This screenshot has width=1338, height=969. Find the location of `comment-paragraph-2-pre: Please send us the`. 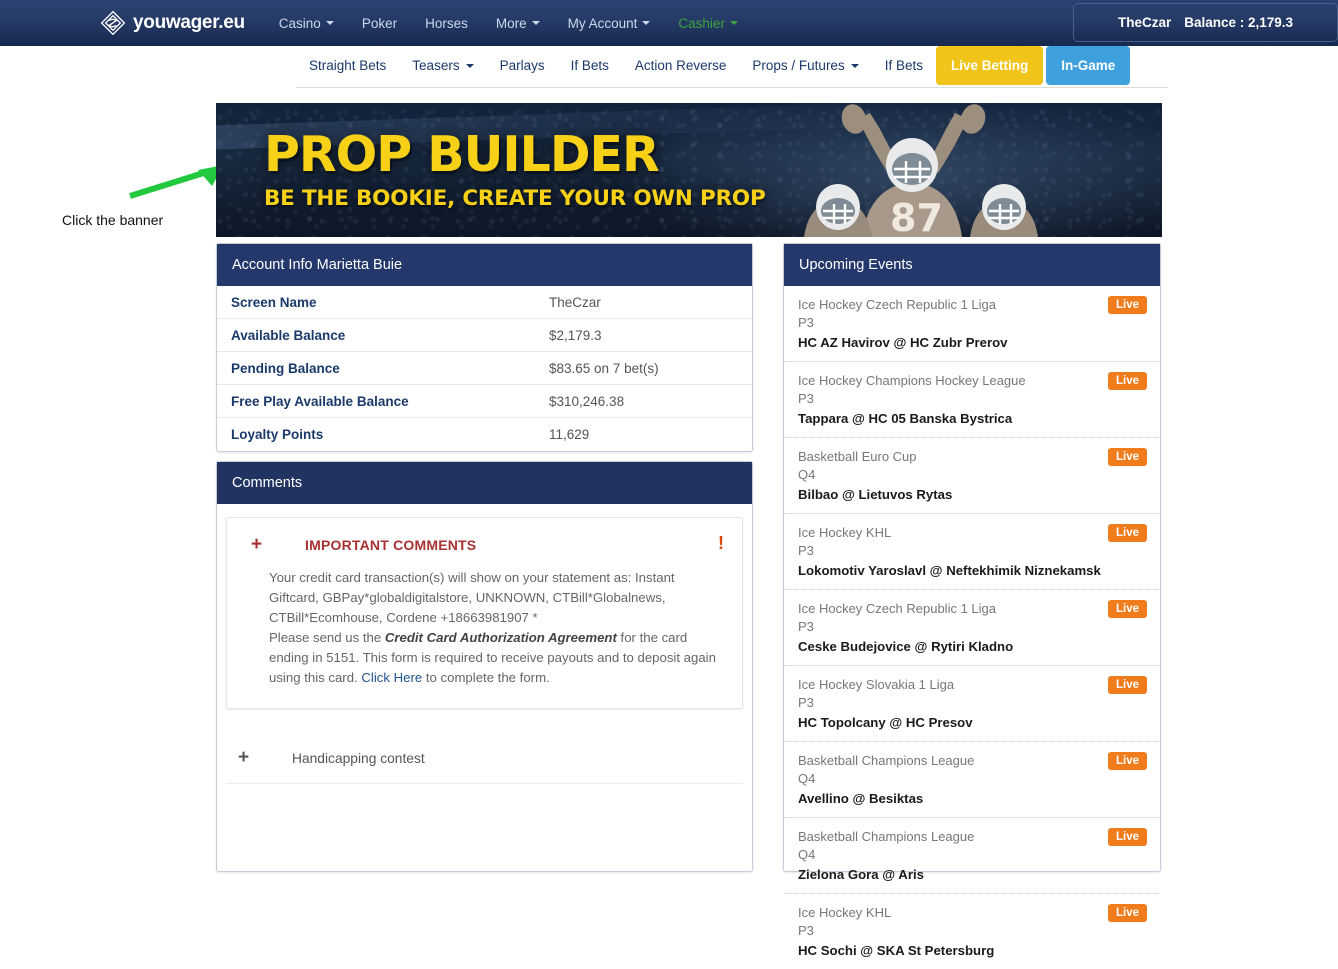

comment-paragraph-2-pre: Please send us the is located at coordinates (327, 637).